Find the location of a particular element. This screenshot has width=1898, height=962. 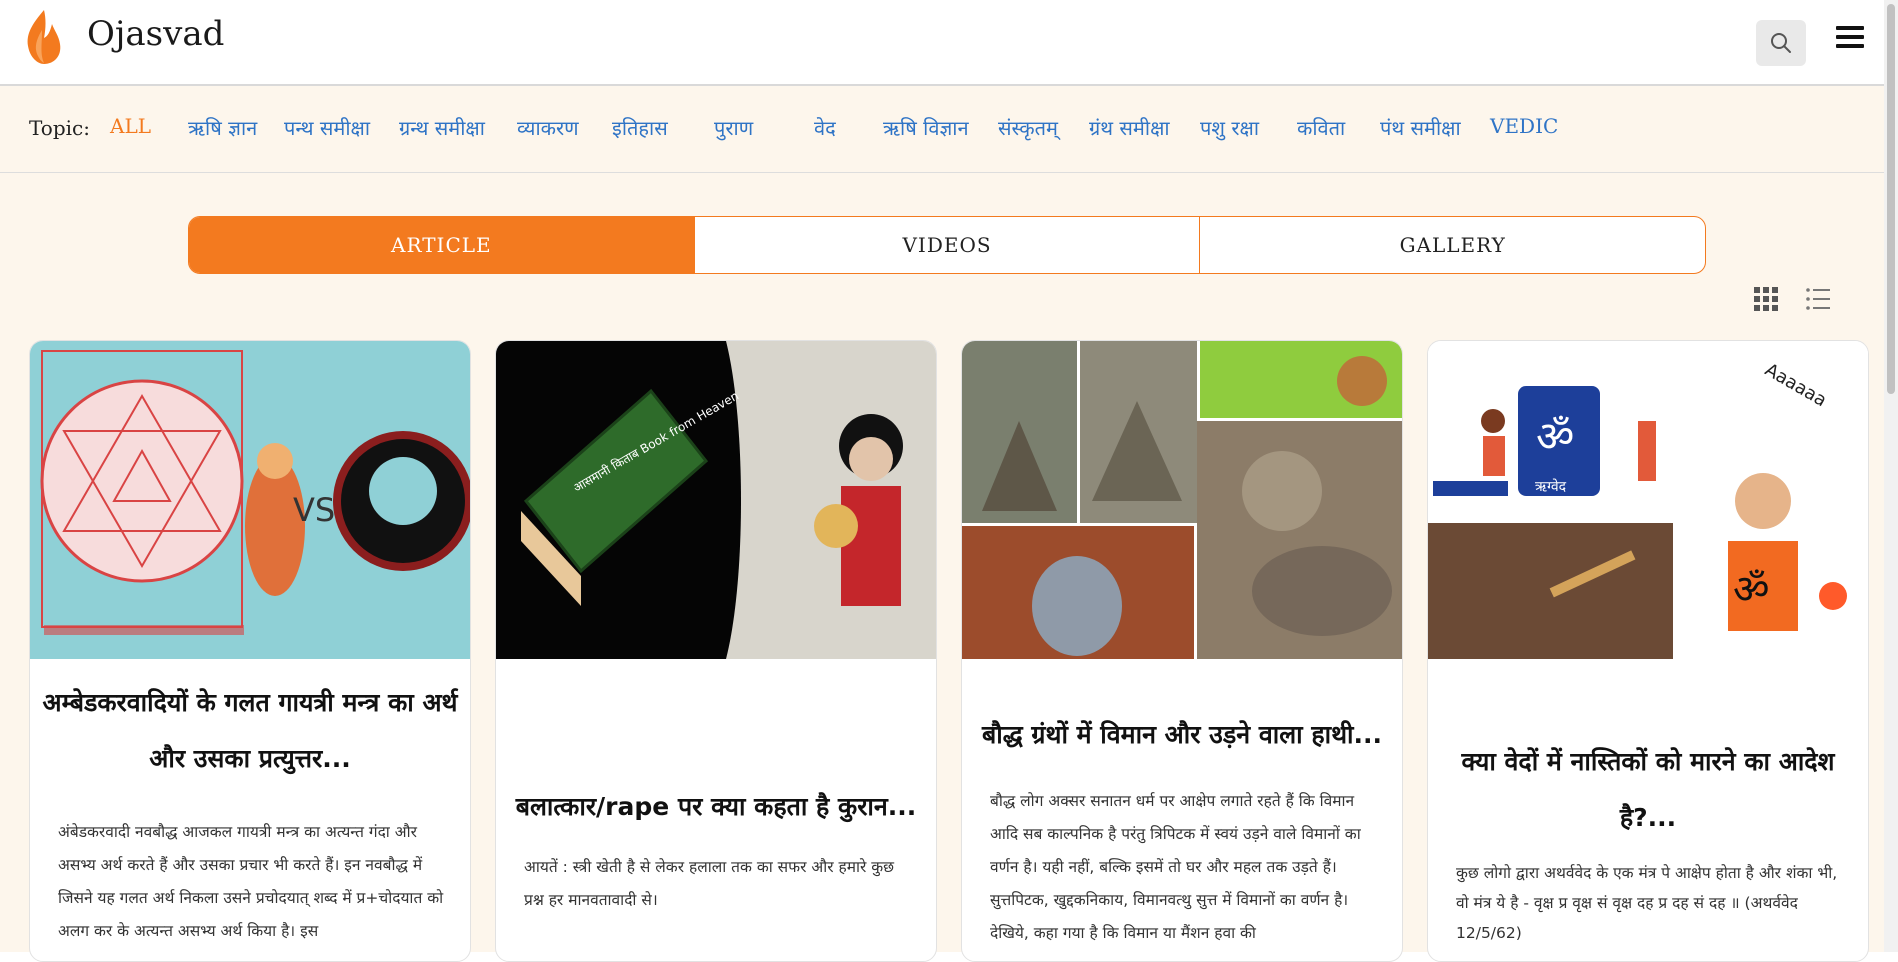

topic-pashu-raksha: पशु रक्षा is located at coordinates (1229, 127).